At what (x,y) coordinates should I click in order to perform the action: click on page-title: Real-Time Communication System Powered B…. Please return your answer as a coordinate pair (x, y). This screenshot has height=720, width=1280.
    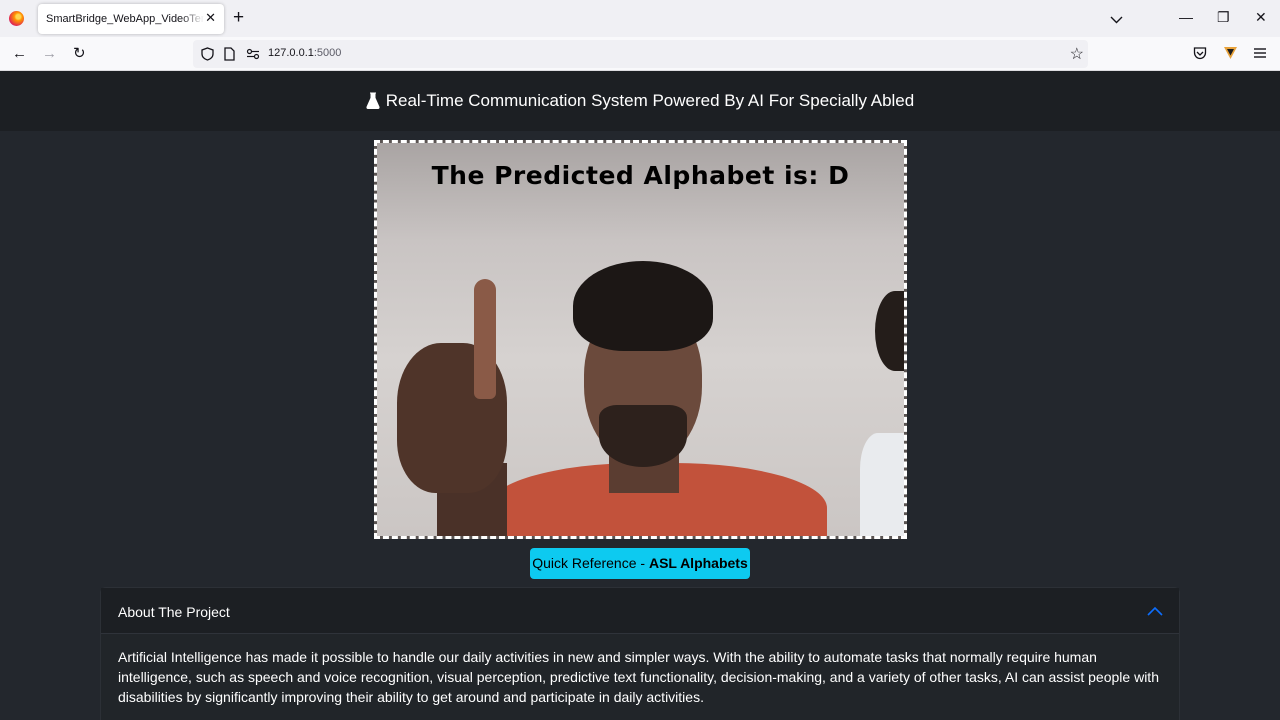
    Looking at the image, I should click on (640, 102).